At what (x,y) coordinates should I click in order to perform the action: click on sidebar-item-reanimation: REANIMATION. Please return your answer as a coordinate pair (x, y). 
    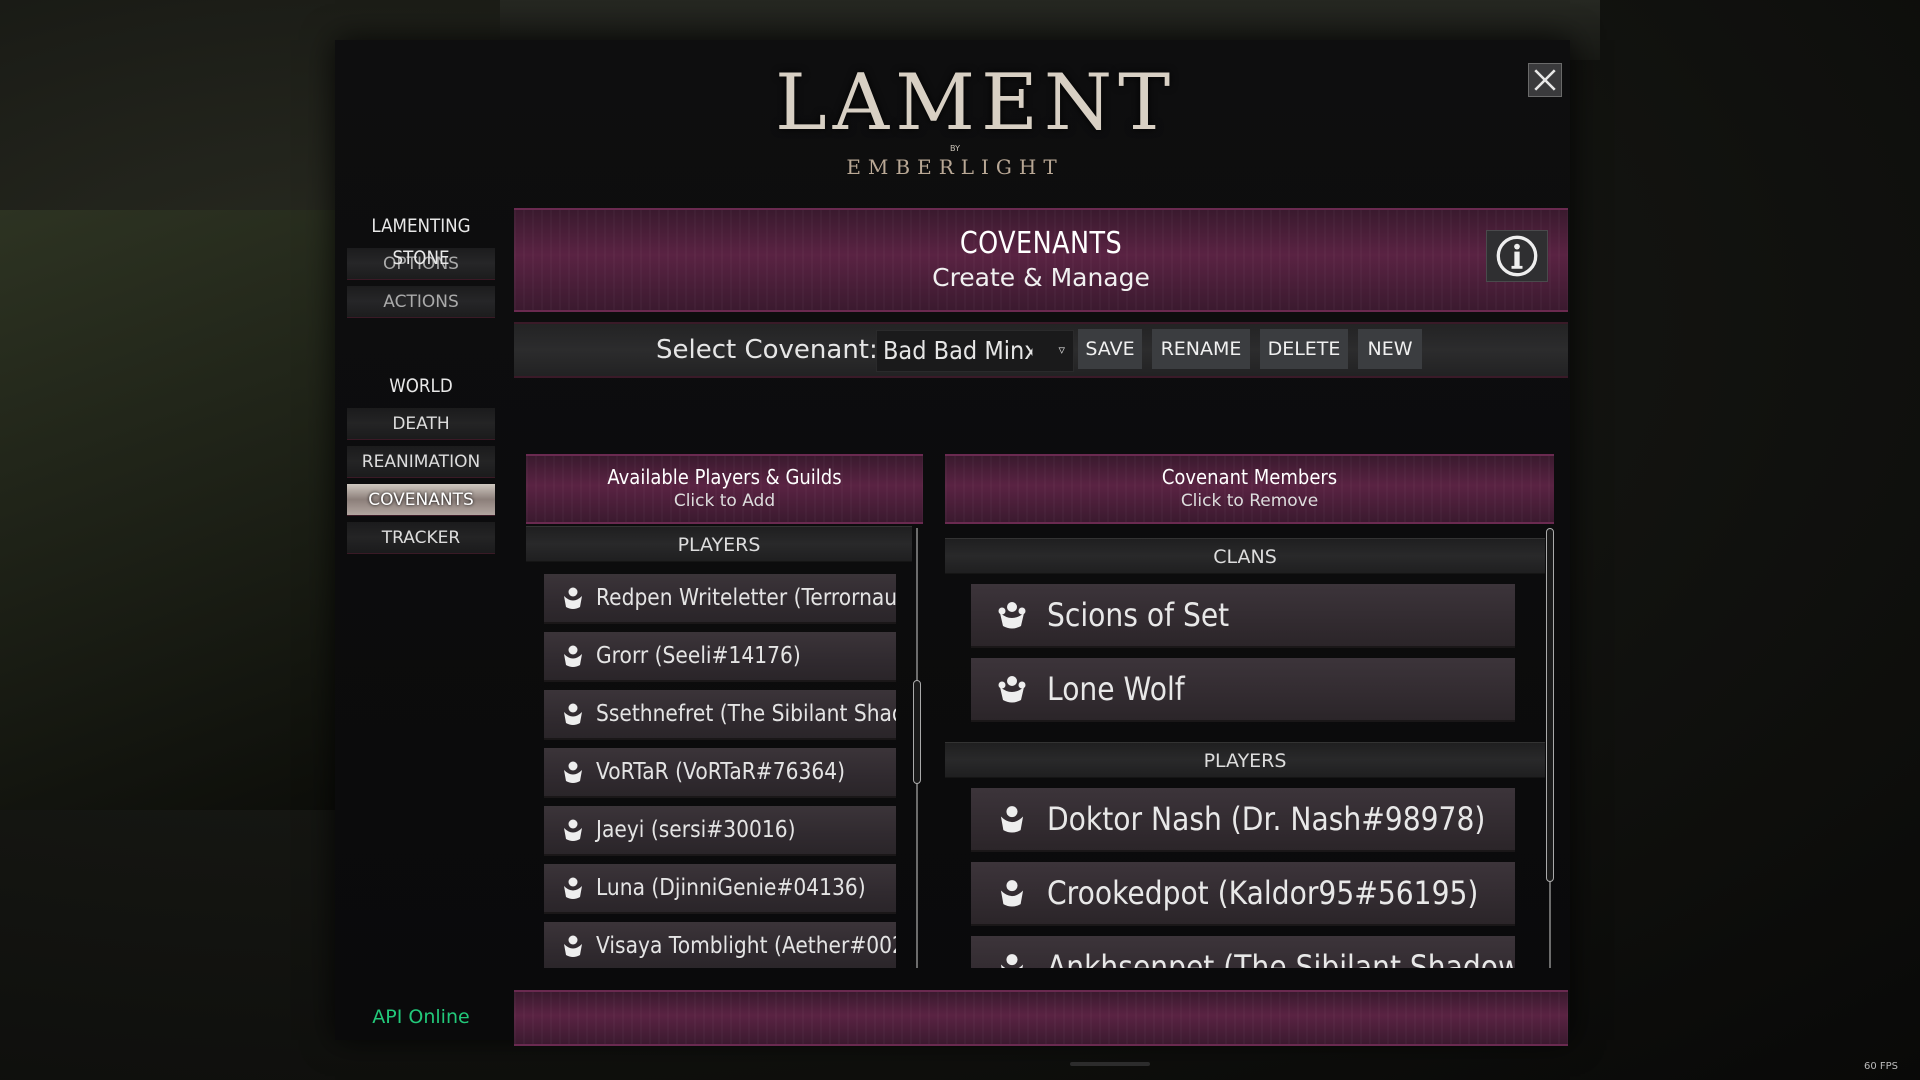
    Looking at the image, I should click on (421, 462).